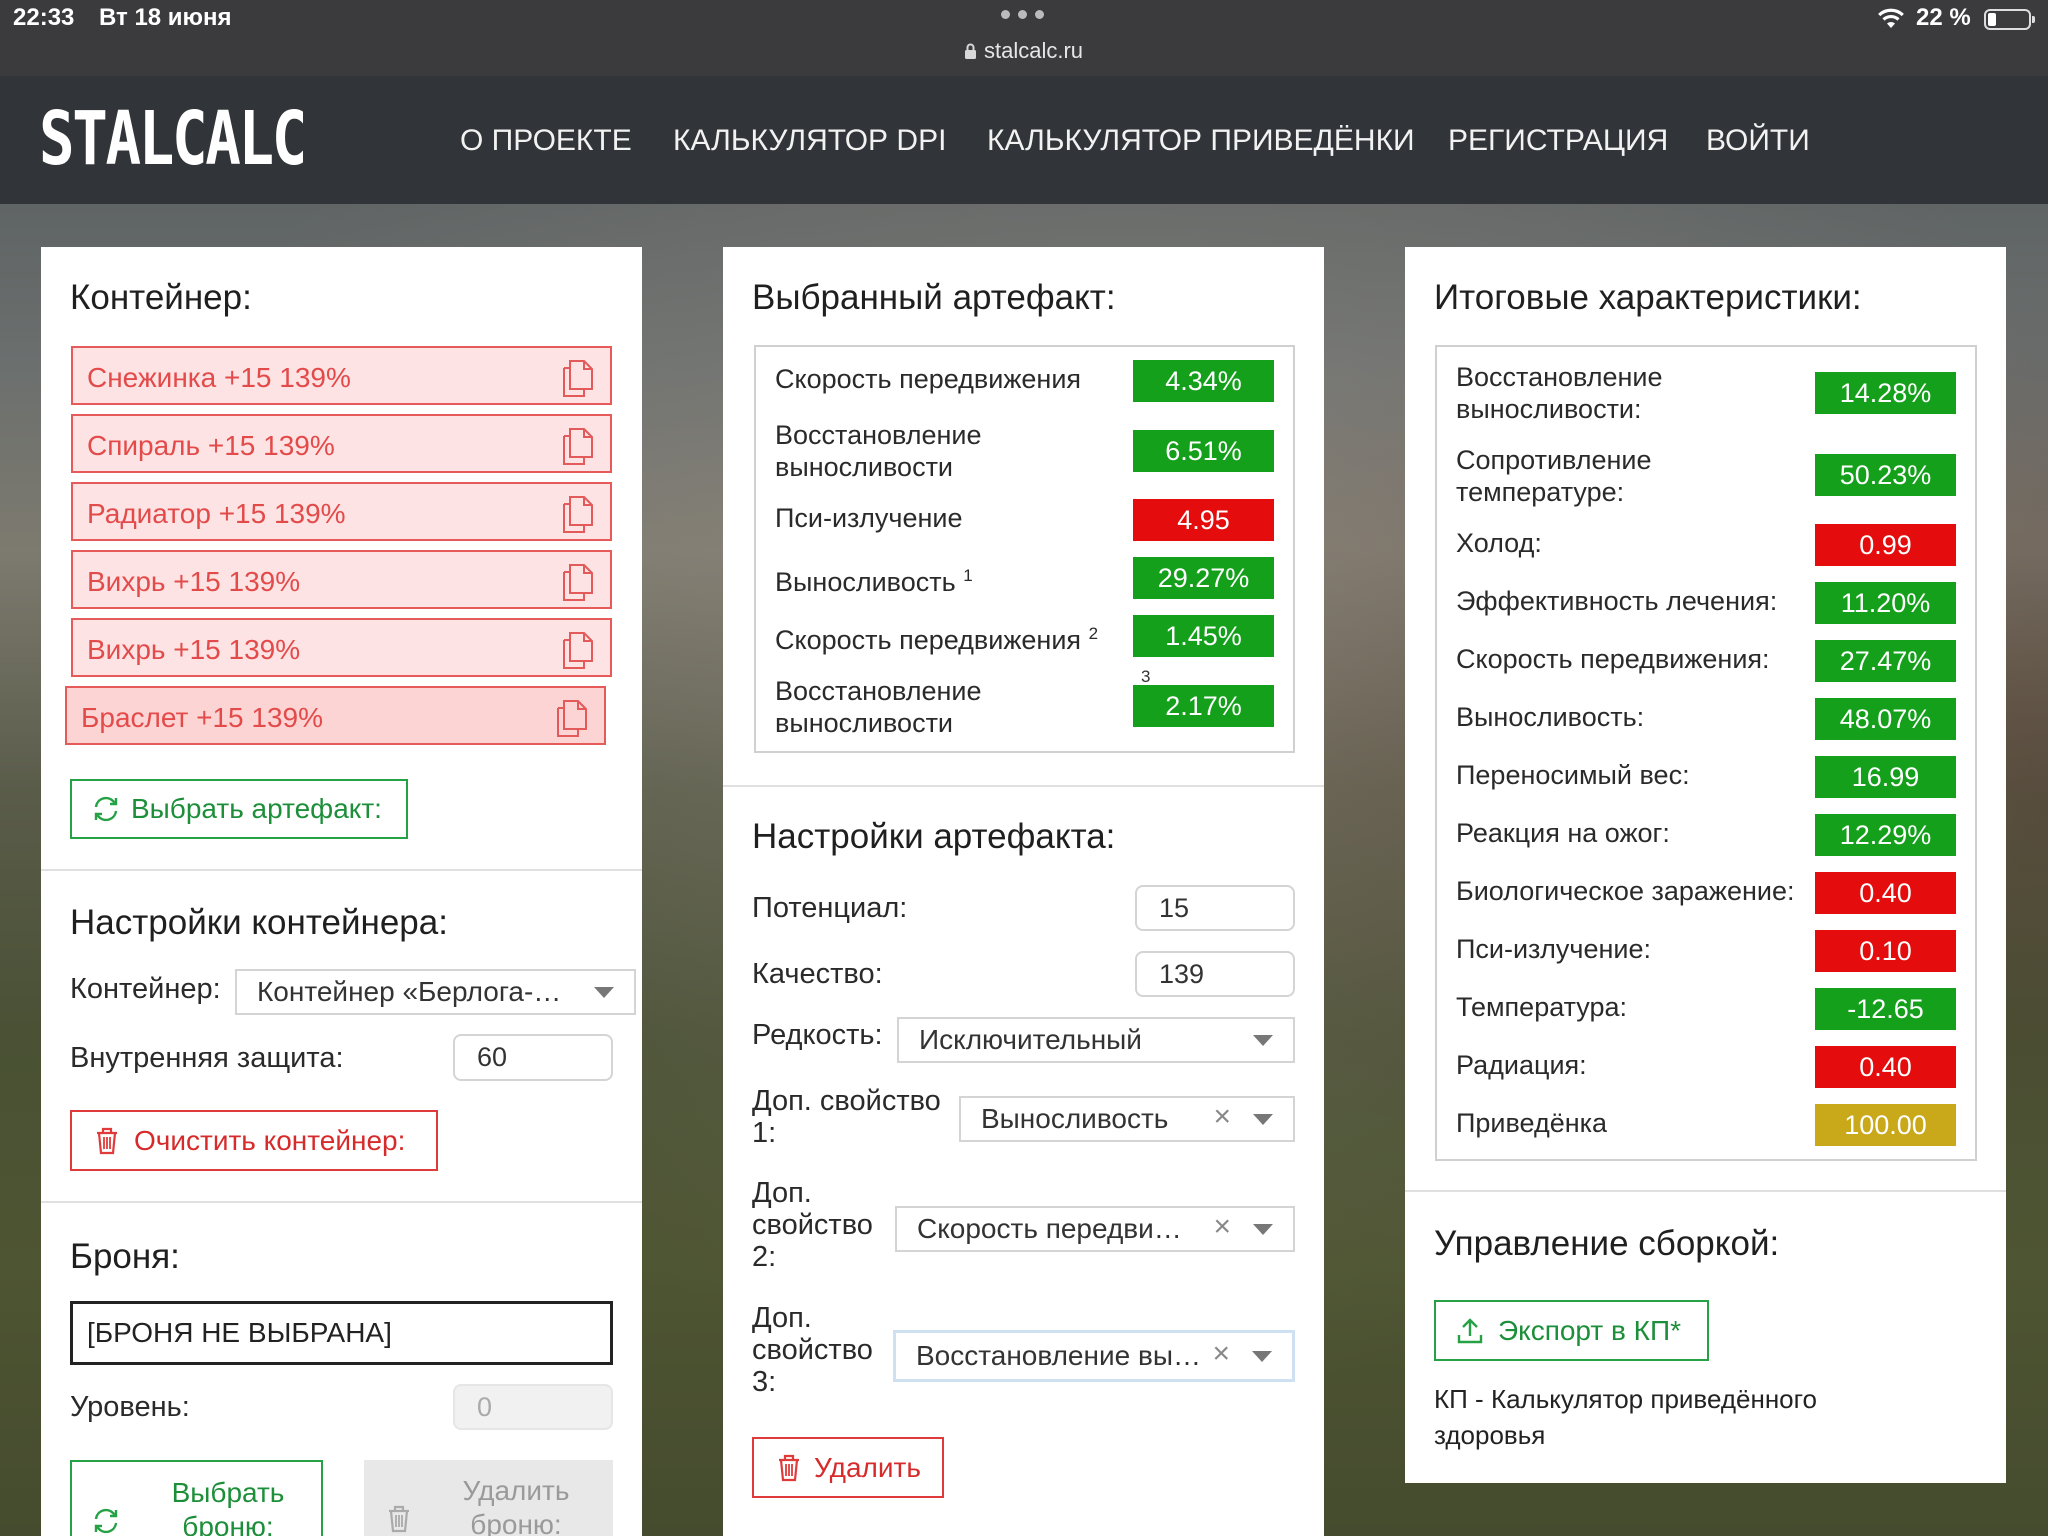  Describe the element at coordinates (130, 1407) in the screenshot. I see `armor-level-label: Уровень:` at that location.